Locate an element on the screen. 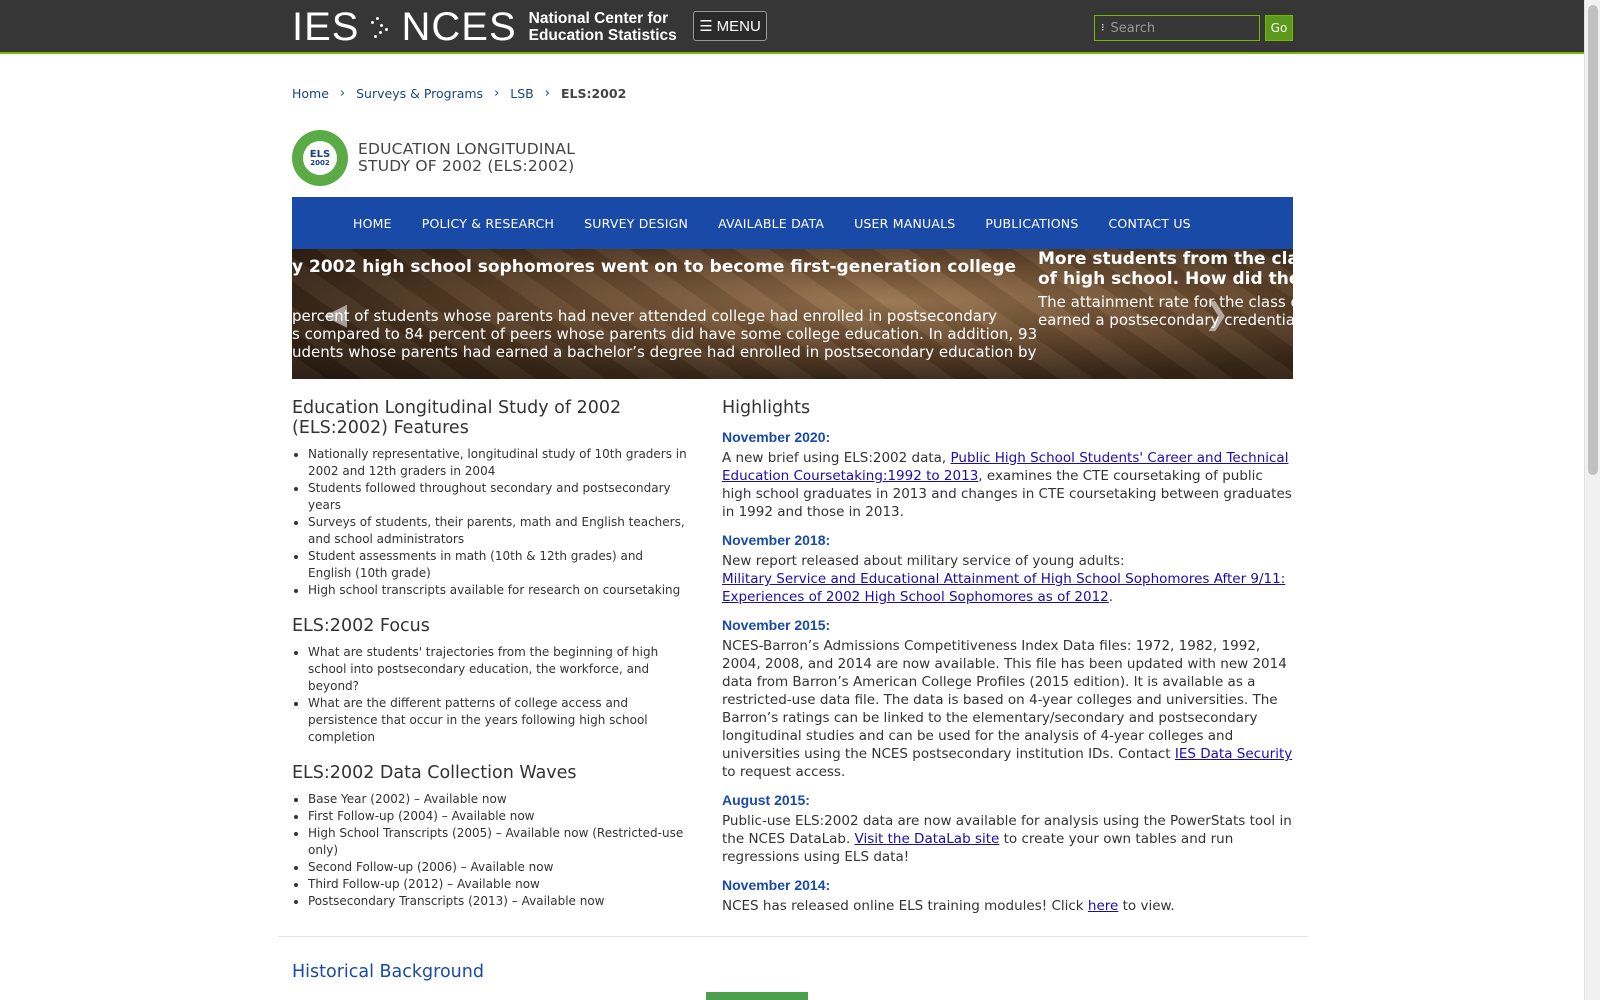 This screenshot has width=1600, height=1000. carousel-next-title-line: More students from the class is located at coordinates (1165, 259).